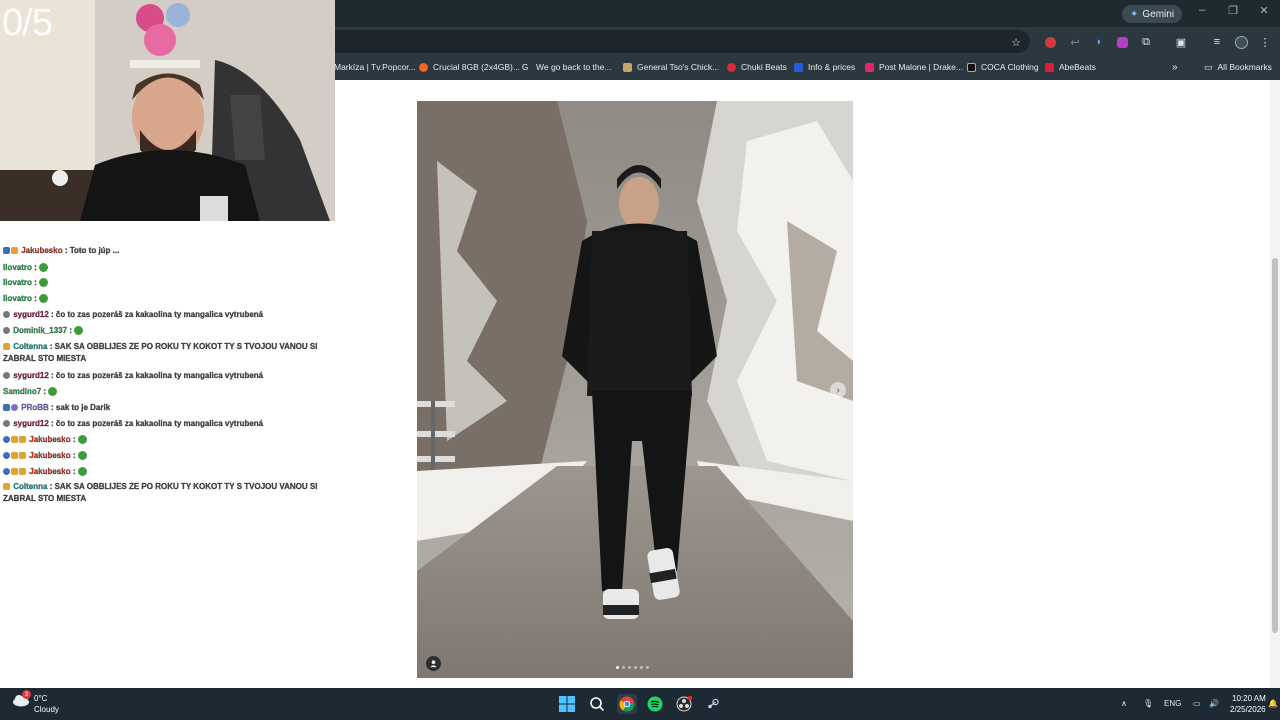  What do you see at coordinates (1181, 42) in the screenshot?
I see `tab-search-icon: ▣` at bounding box center [1181, 42].